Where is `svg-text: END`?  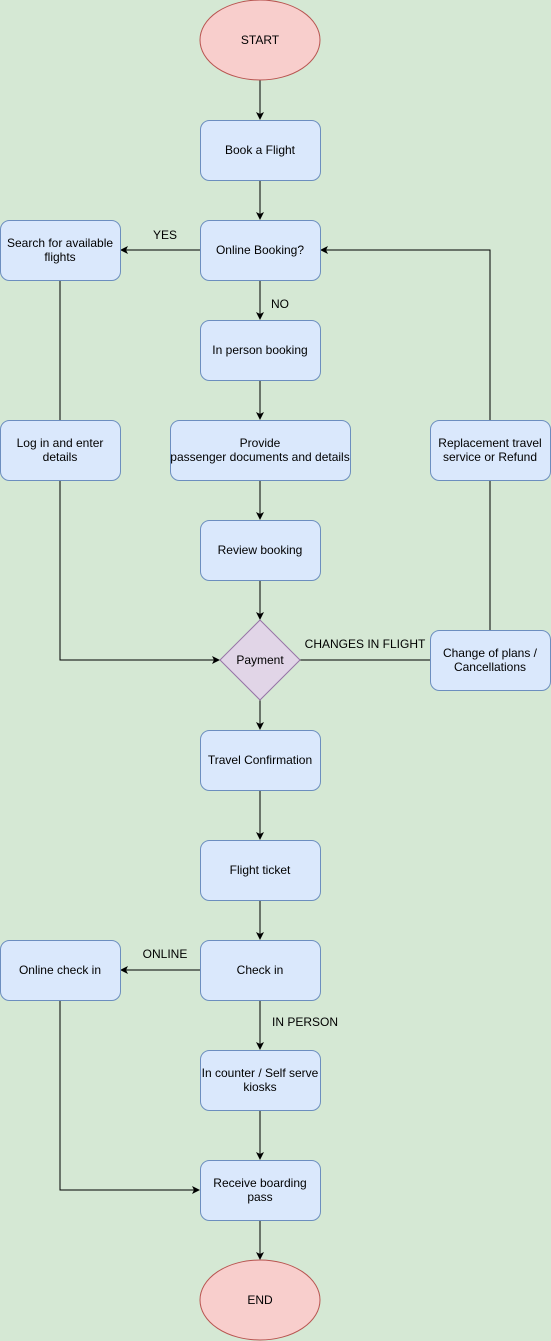 svg-text: END is located at coordinates (260, 1300).